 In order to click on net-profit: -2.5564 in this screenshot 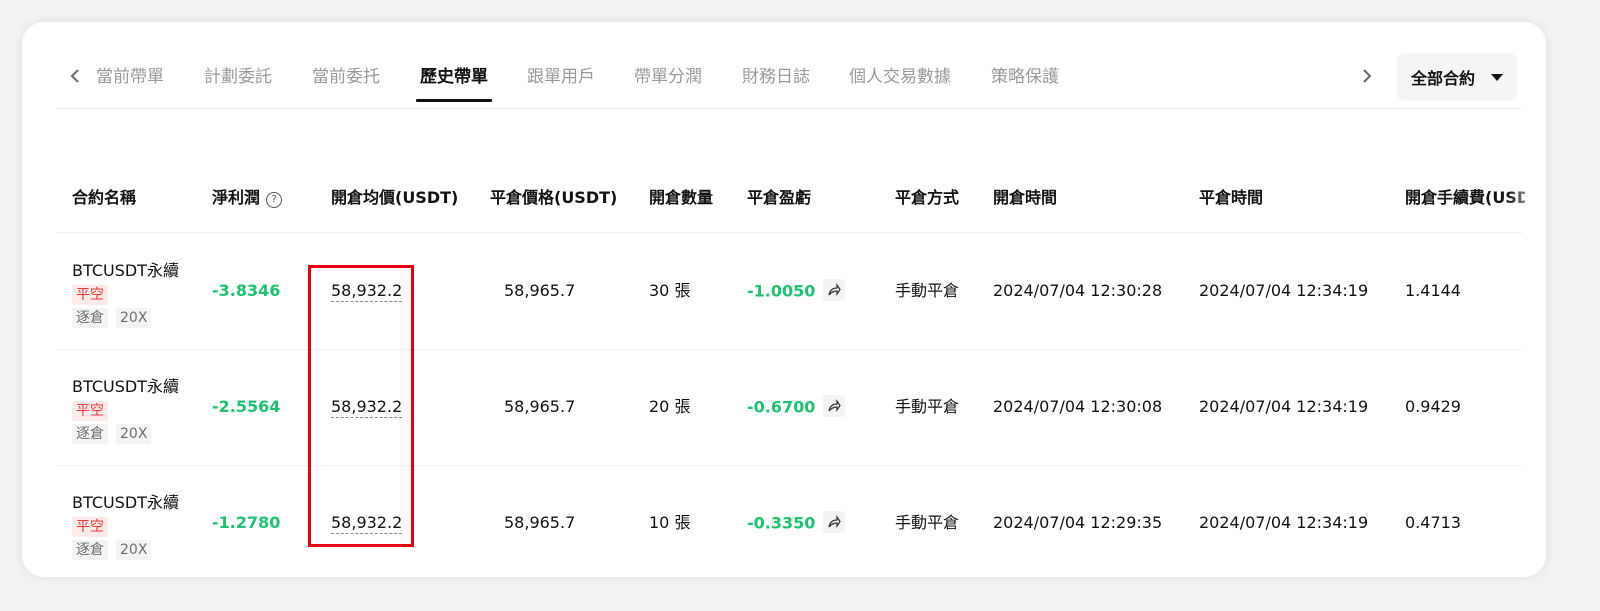, I will do `click(246, 406)`.